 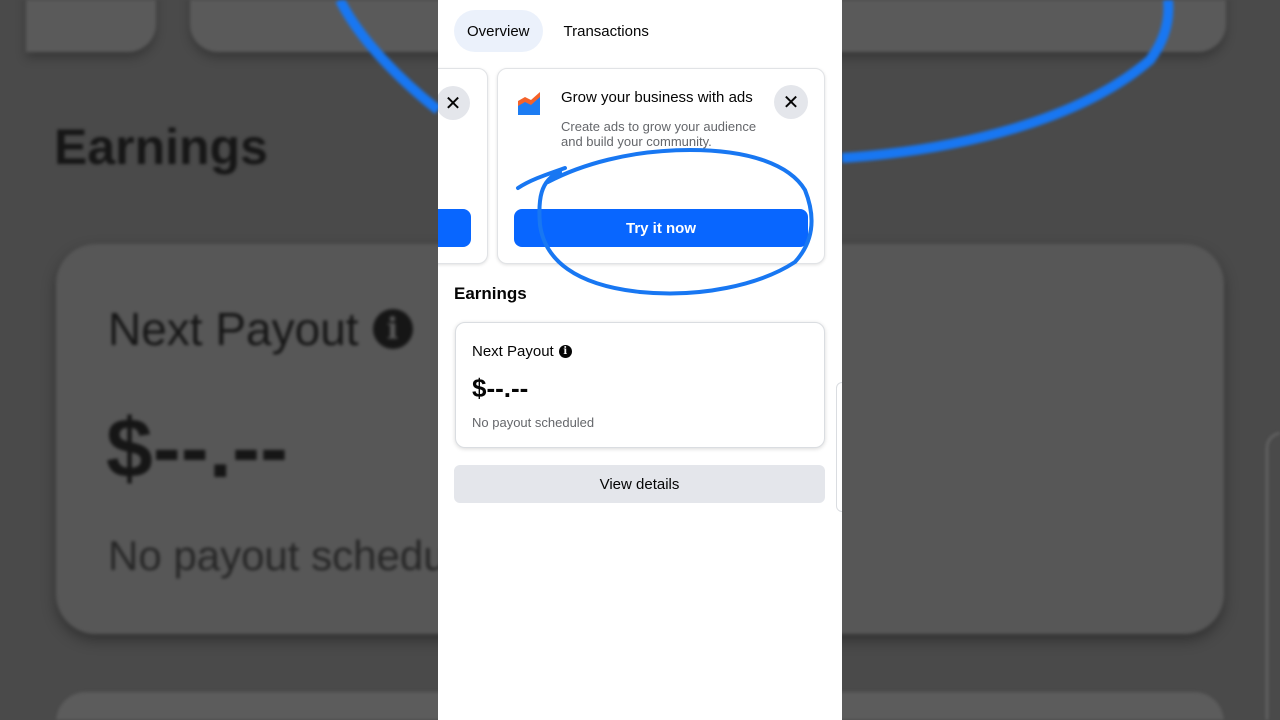 I want to click on ad-card-title: Grow your business with ads, so click(x=657, y=97).